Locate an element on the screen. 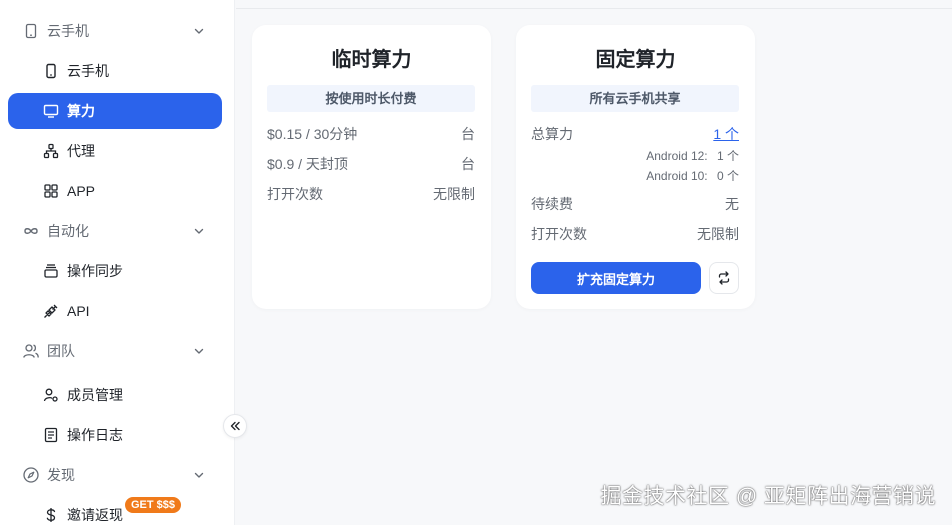 The height and width of the screenshot is (525, 952). refresh-button is located at coordinates (724, 278).